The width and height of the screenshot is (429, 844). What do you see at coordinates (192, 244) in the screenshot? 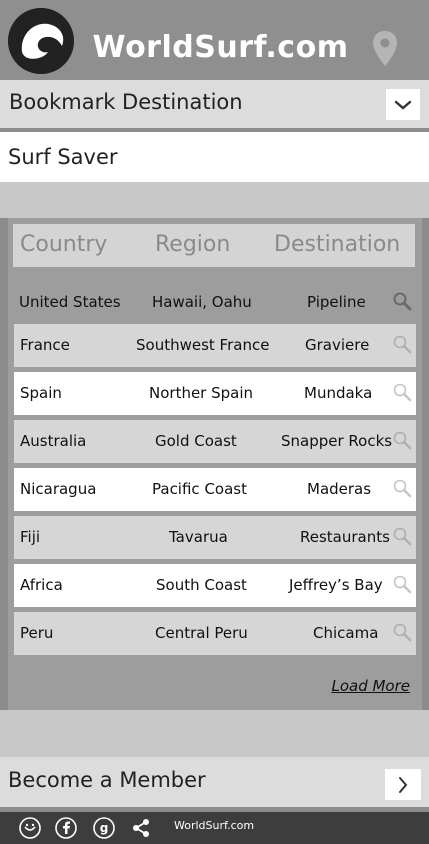
I see `column-header-region: Region` at bounding box center [192, 244].